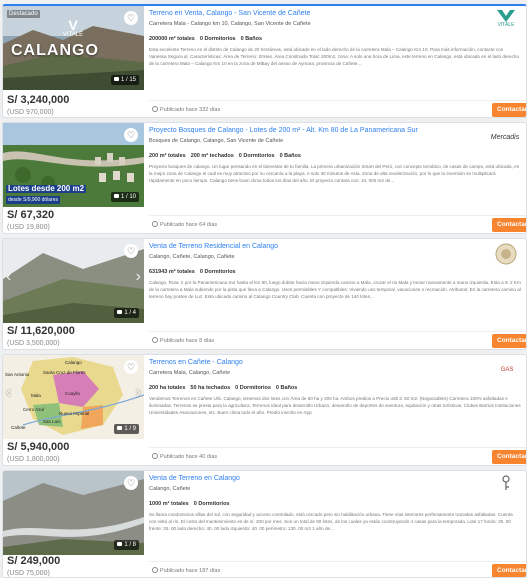 This screenshot has width=527, height=578. I want to click on map-label: Nuevo Imperial, so click(74, 413).